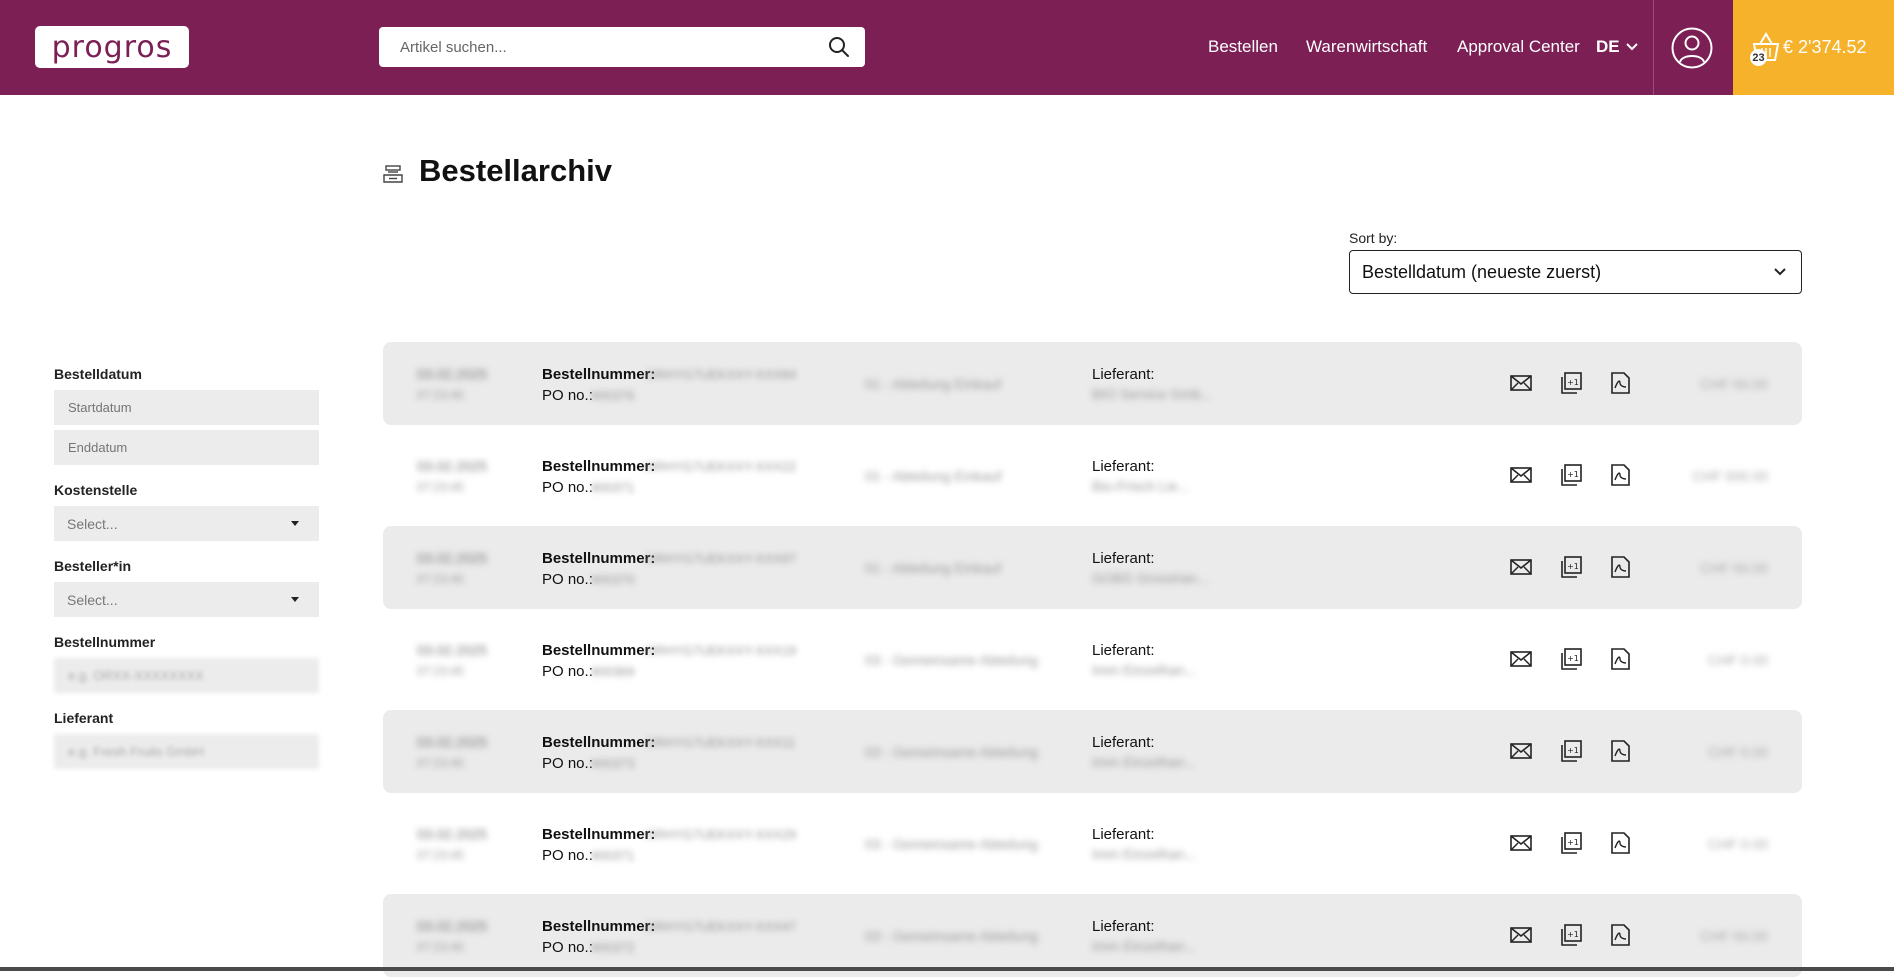  I want to click on cart-button: 23 € 2'374.52, so click(1813, 47).